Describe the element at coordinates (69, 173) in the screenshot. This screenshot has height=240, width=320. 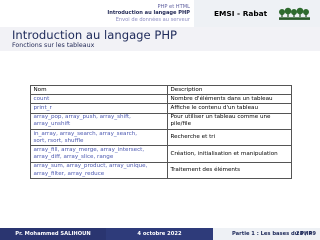
I see `function-name: array_filter, array_reduce` at that location.